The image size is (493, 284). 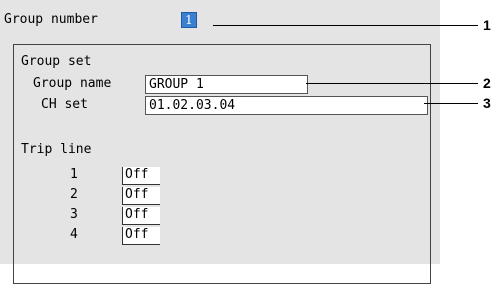 What do you see at coordinates (74, 194) in the screenshot?
I see `trip-line-number: 2` at bounding box center [74, 194].